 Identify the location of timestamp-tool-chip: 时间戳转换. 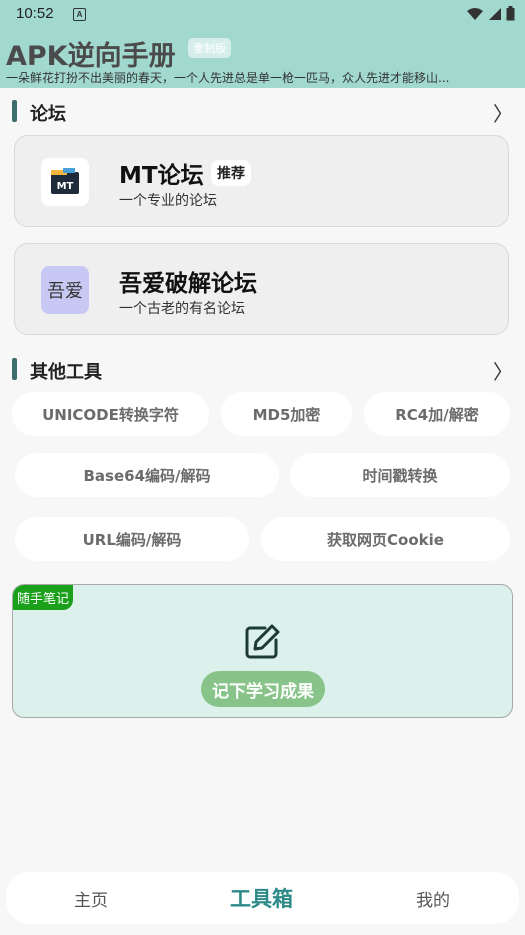
(400, 475).